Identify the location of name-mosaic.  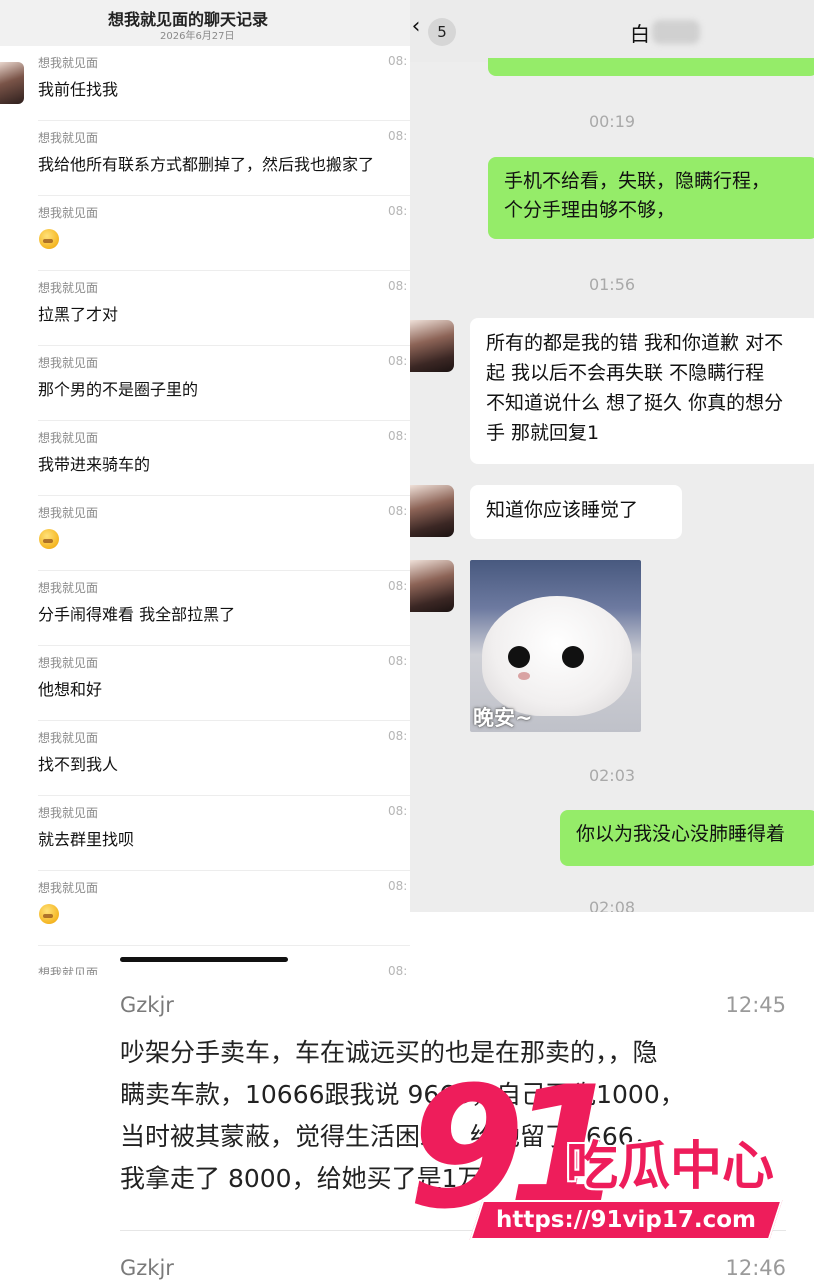
(676, 32).